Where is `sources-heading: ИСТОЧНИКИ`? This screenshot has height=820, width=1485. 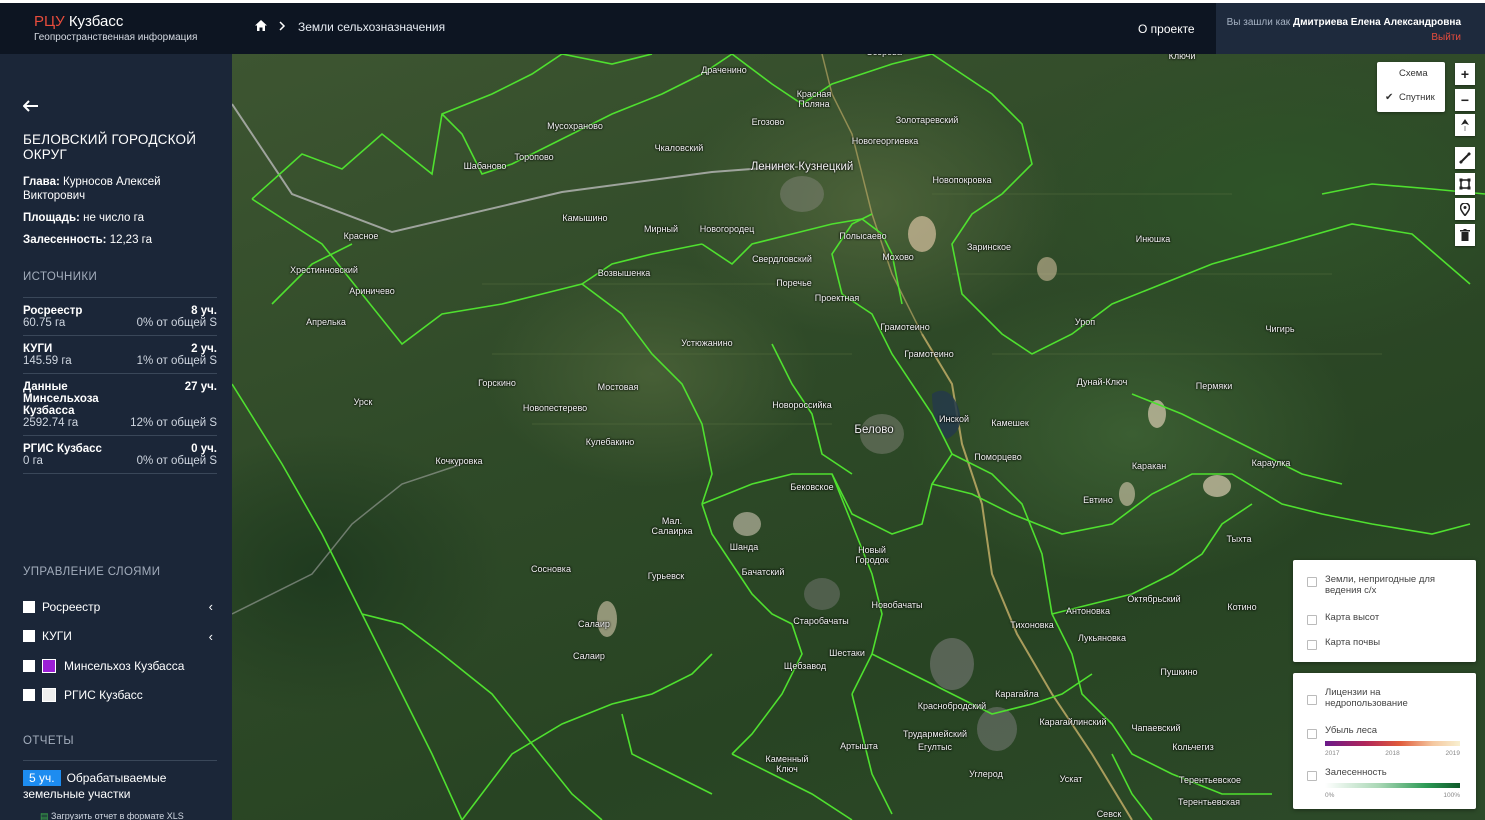
sources-heading: ИСТОЧНИКИ is located at coordinates (60, 277).